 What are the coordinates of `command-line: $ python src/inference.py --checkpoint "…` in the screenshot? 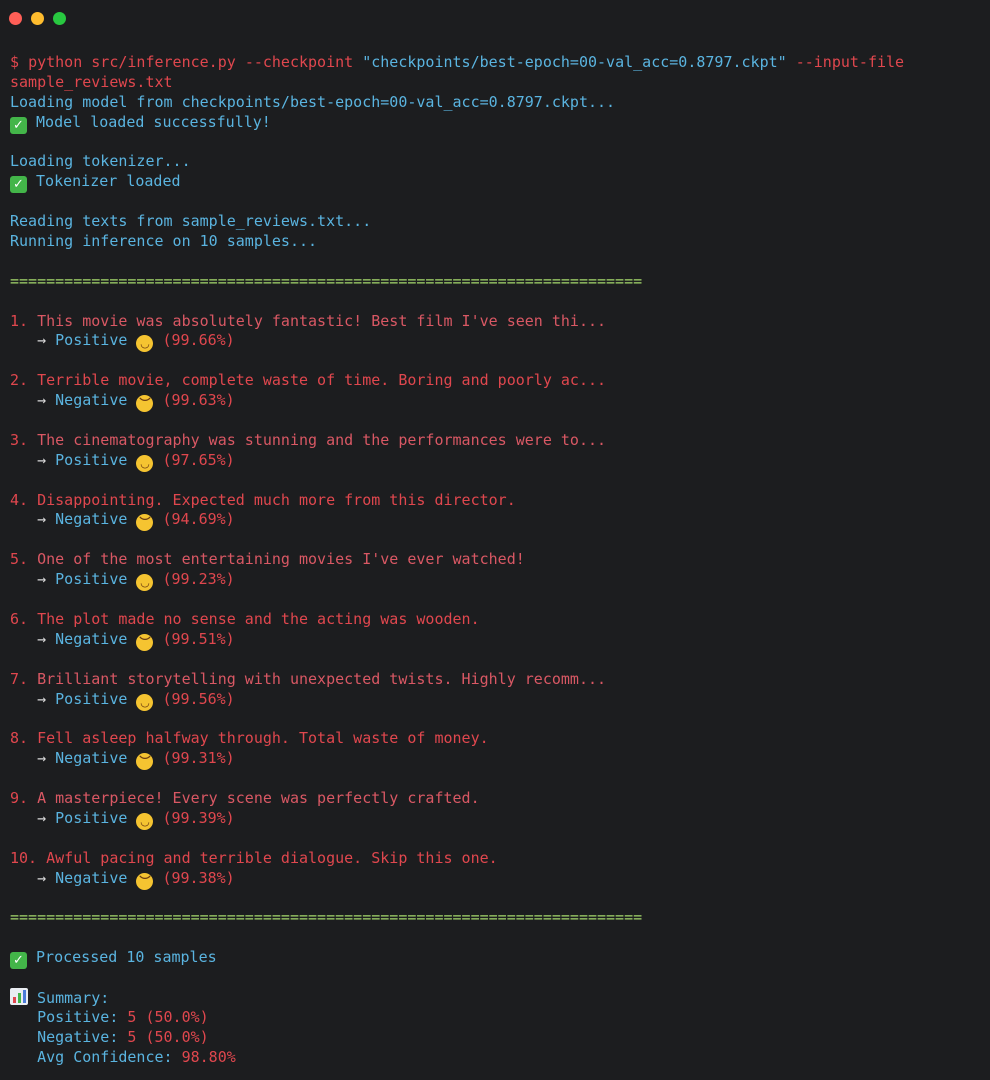 It's located at (495, 63).